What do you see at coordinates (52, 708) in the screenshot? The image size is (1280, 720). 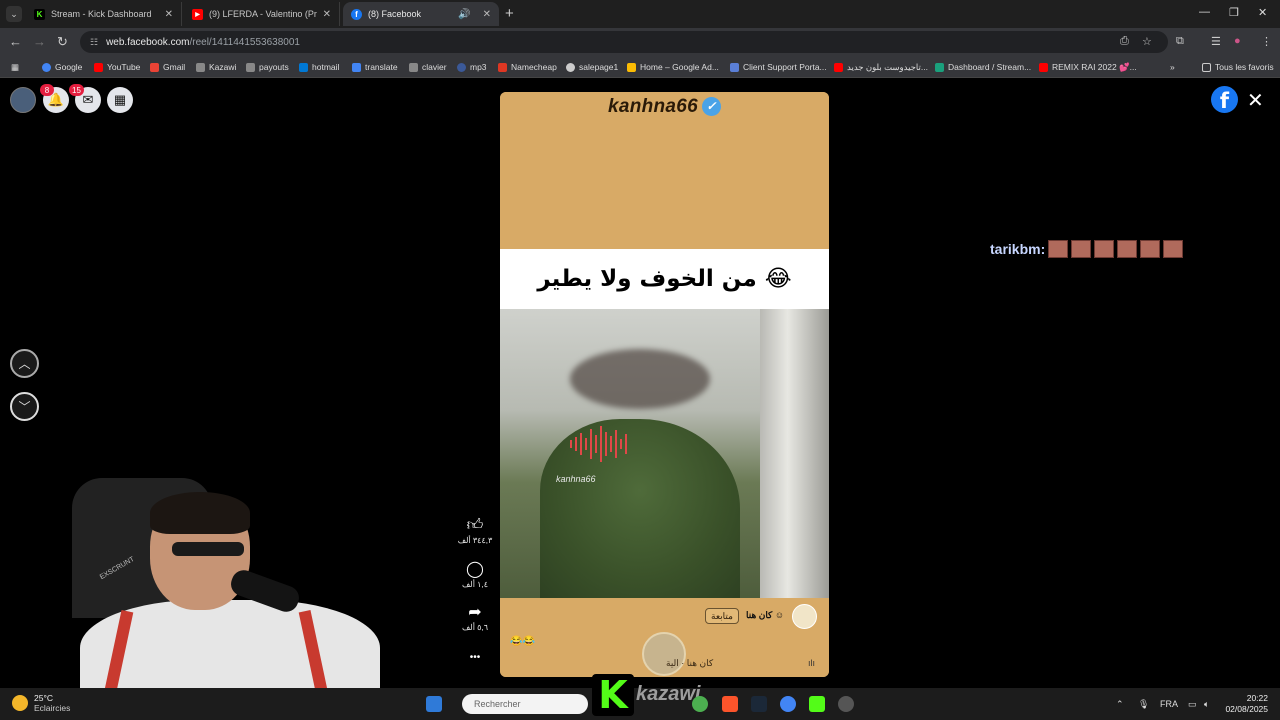 I see `weather-desc: Eclaircies` at bounding box center [52, 708].